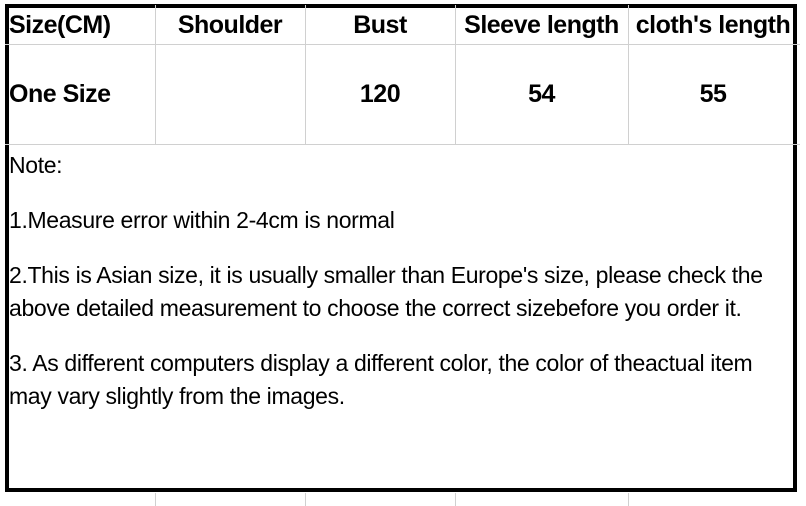 This screenshot has width=806, height=506. Describe the element at coordinates (380, 94) in the screenshot. I see `table-cell-bust: 120` at that location.